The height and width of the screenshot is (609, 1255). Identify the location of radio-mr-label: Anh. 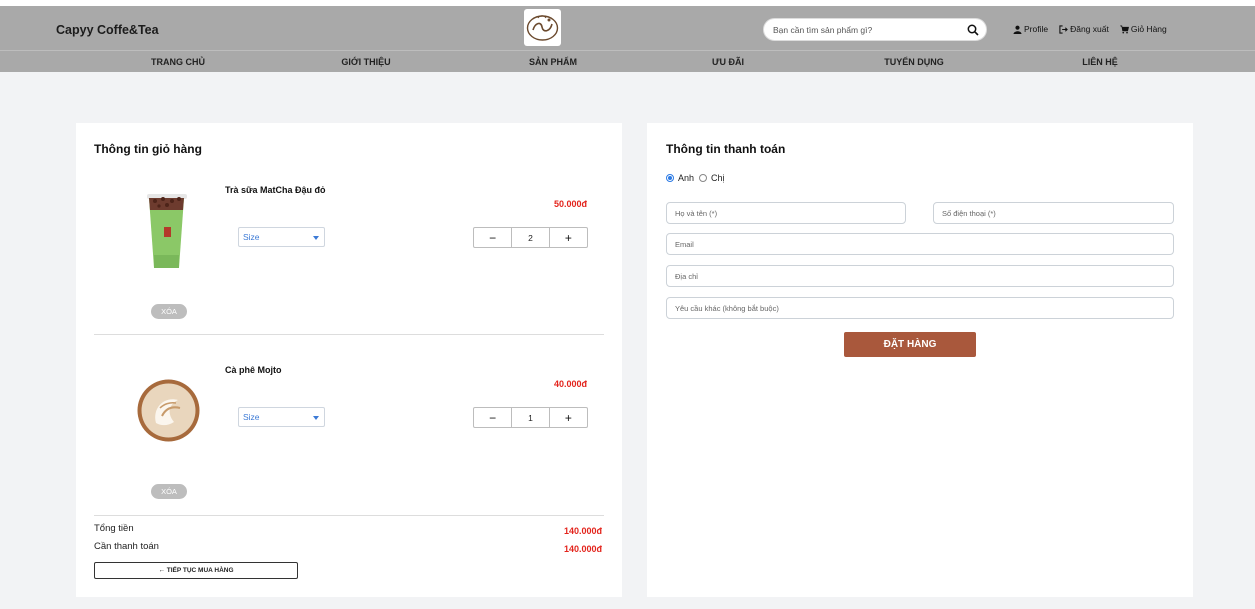
(686, 178).